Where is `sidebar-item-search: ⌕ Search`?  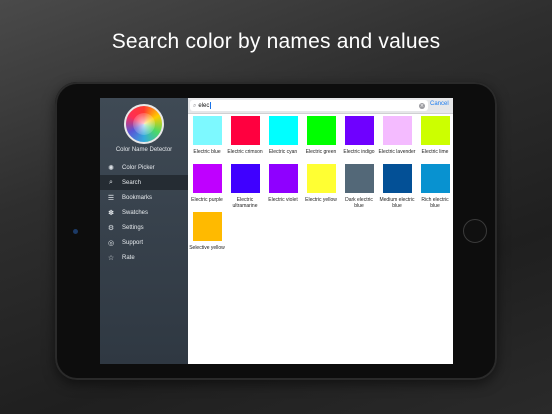
sidebar-item-search: ⌕ Search is located at coordinates (144, 182).